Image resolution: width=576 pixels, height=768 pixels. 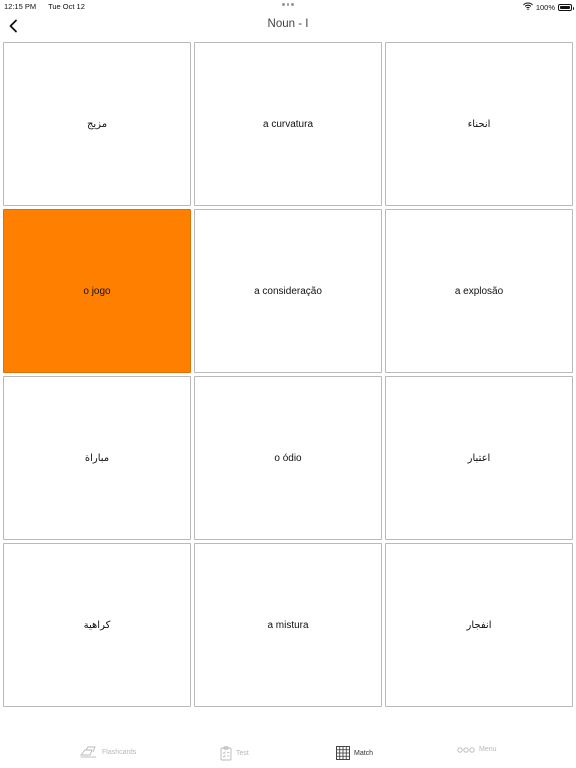 I want to click on multitasking-dots, so click(x=288, y=5).